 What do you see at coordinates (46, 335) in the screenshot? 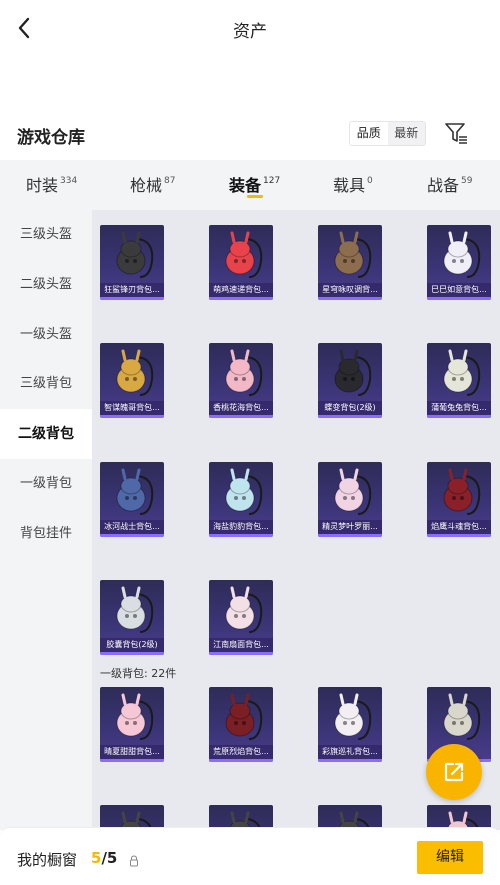
I see `side-item-helmet-1: 一级头盔` at bounding box center [46, 335].